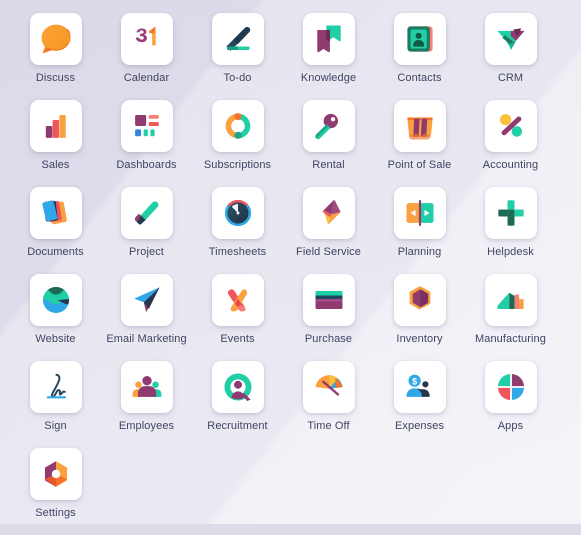 The width and height of the screenshot is (581, 535). I want to click on point-of-sale-icon, so click(419, 126).